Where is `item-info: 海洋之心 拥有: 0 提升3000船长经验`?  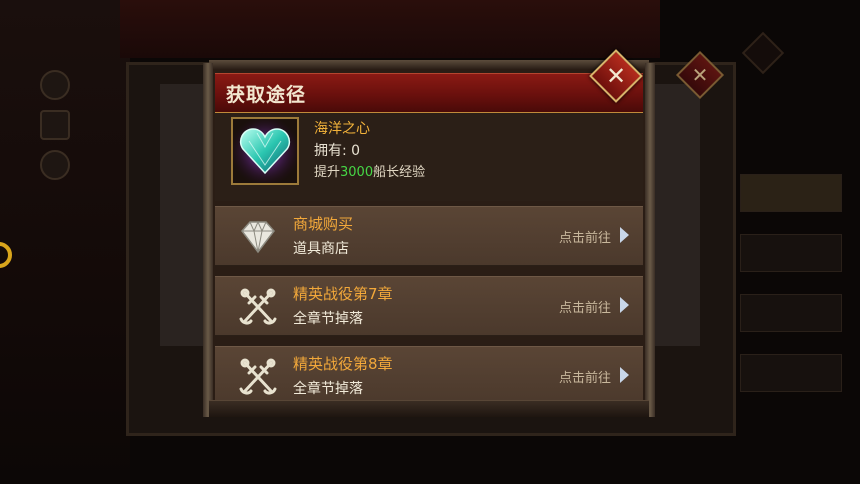
item-info: 海洋之心 拥有: 0 提升3000船长经验 is located at coordinates (429, 157).